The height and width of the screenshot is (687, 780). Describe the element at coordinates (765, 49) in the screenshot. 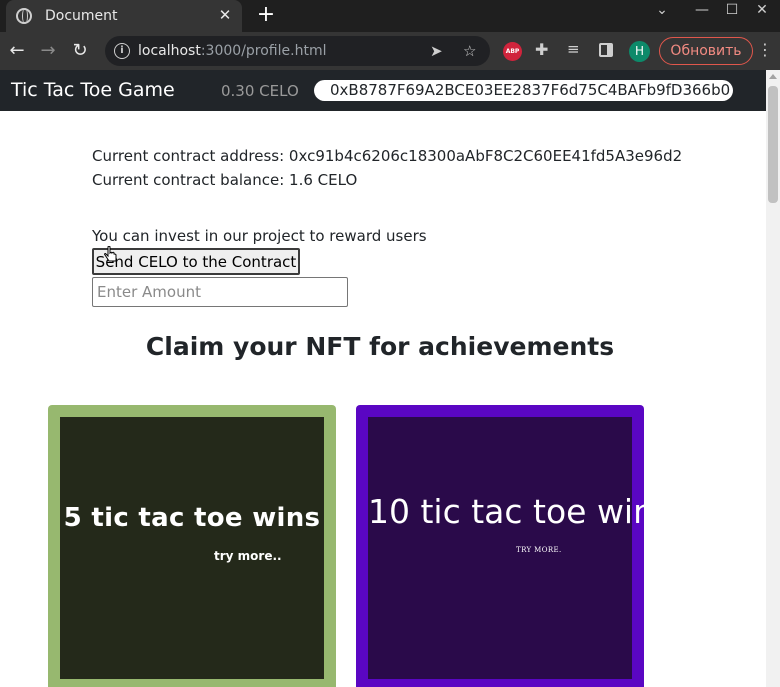

I see `browser-menu-icon: ⋮` at that location.